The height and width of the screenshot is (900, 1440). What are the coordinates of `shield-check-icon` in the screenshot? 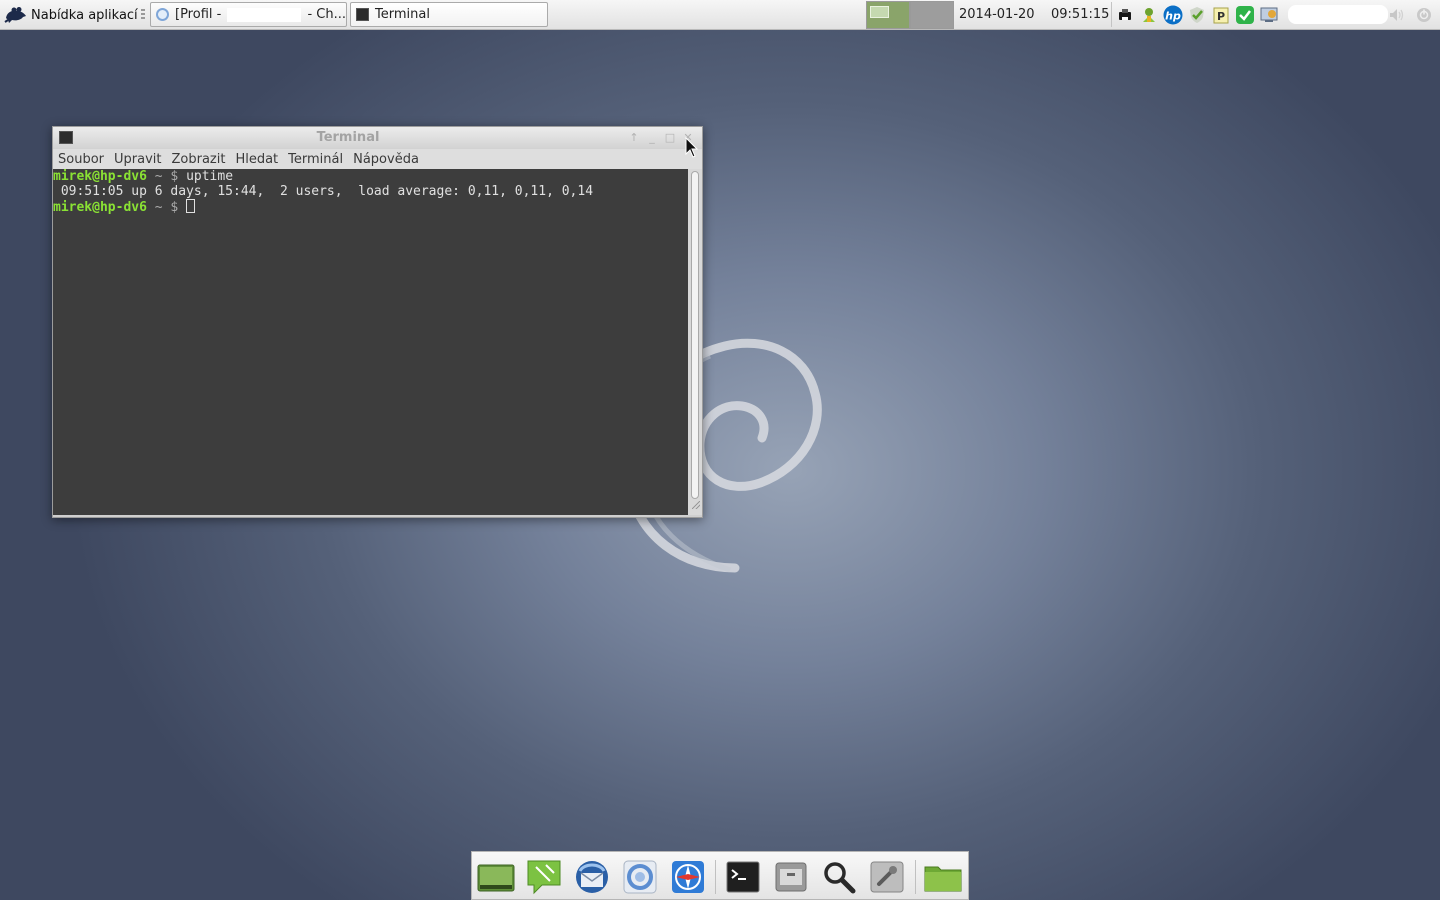 It's located at (1197, 15).